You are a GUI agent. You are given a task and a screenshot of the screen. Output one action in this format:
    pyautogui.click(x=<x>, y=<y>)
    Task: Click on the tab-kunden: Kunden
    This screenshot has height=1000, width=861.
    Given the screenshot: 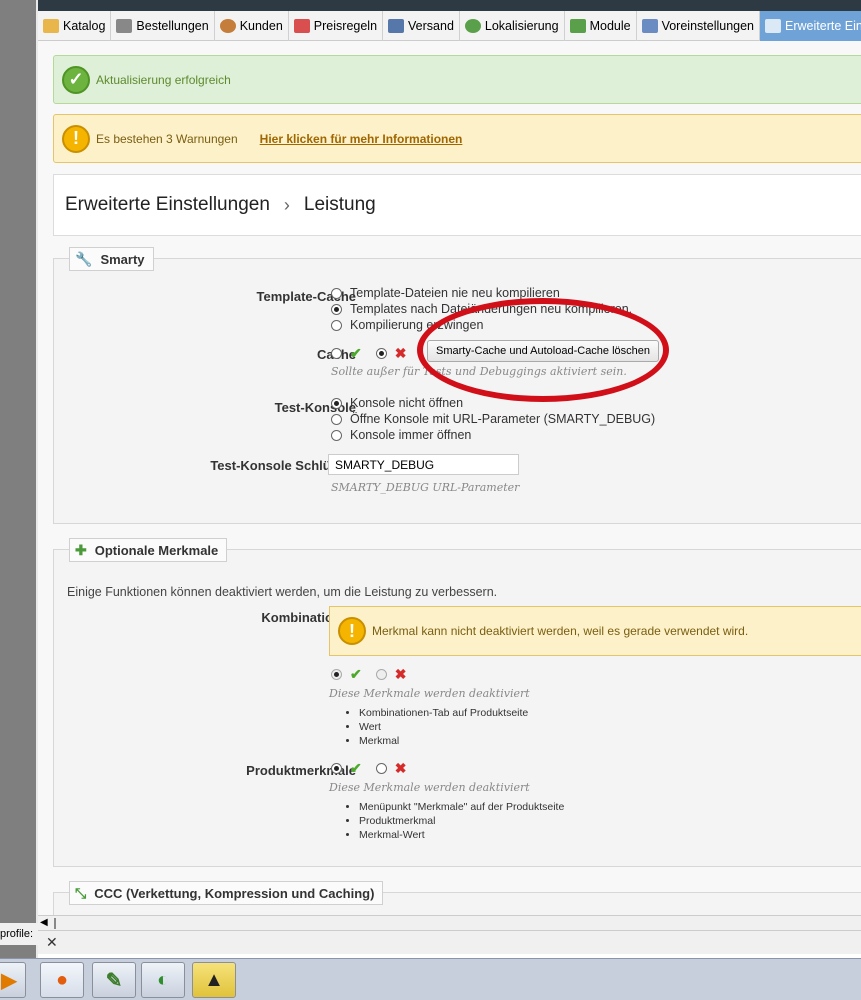 What is the action you would take?
    pyautogui.click(x=252, y=26)
    